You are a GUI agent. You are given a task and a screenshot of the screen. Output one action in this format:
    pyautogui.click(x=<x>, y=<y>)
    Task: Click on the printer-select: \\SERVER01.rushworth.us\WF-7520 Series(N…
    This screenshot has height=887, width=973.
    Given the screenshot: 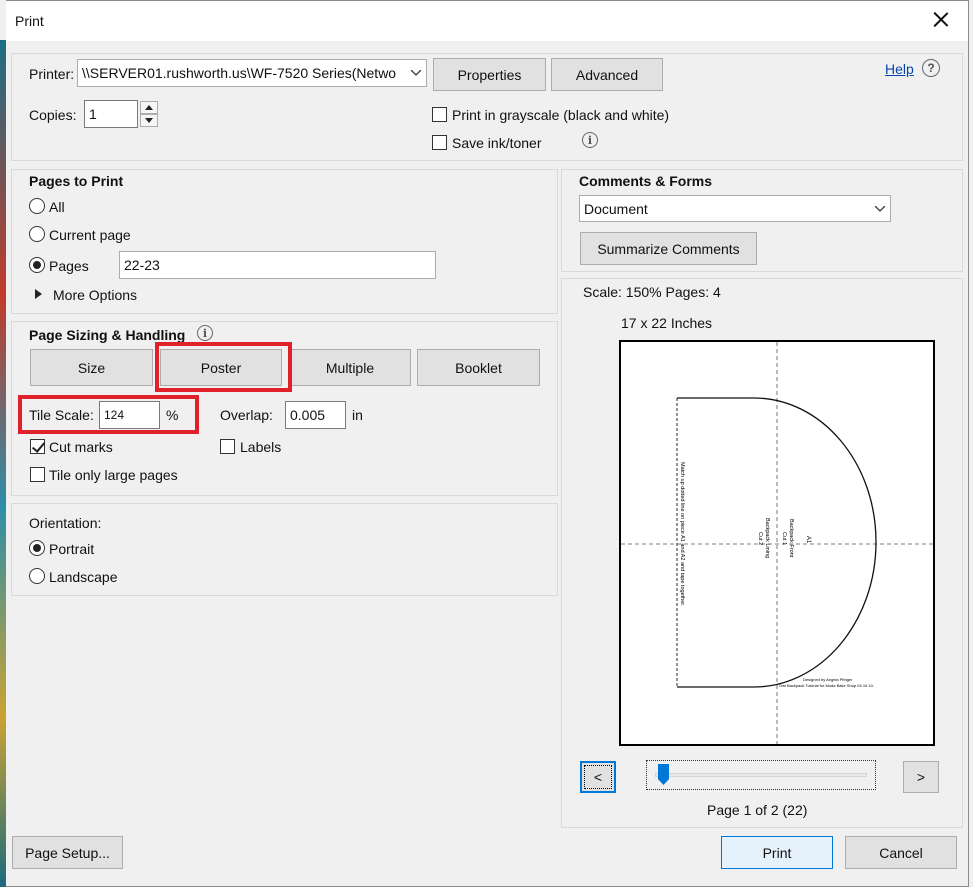 What is the action you would take?
    pyautogui.click(x=252, y=73)
    